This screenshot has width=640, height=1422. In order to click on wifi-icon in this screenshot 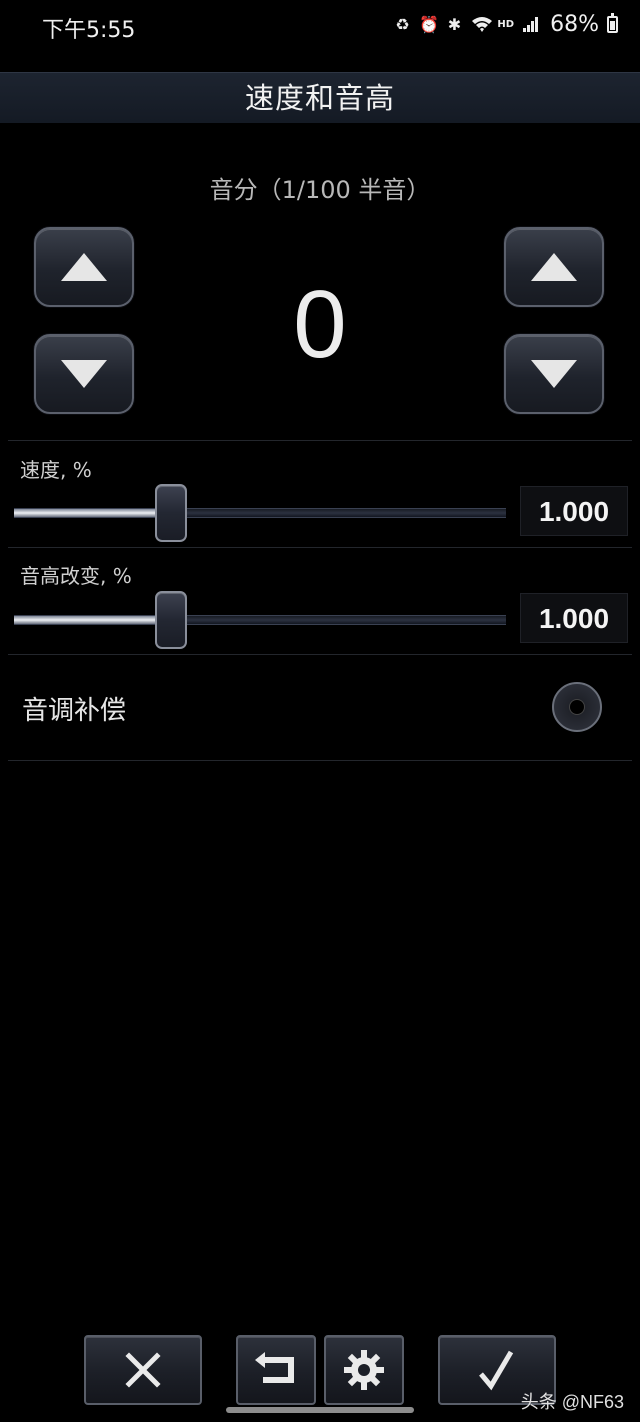, I will do `click(482, 25)`.